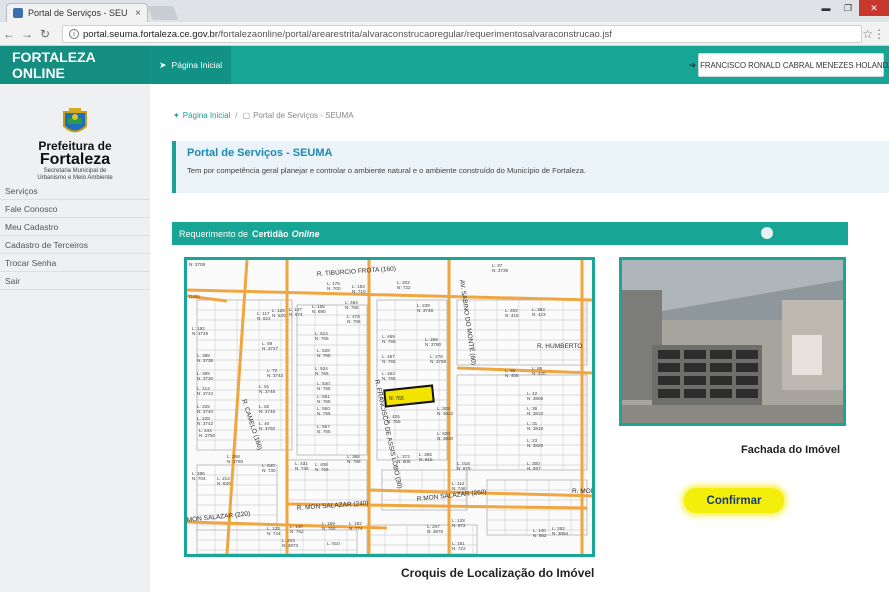 The width and height of the screenshot is (889, 592). I want to click on map-lot-label: N: 798, so click(354, 461).